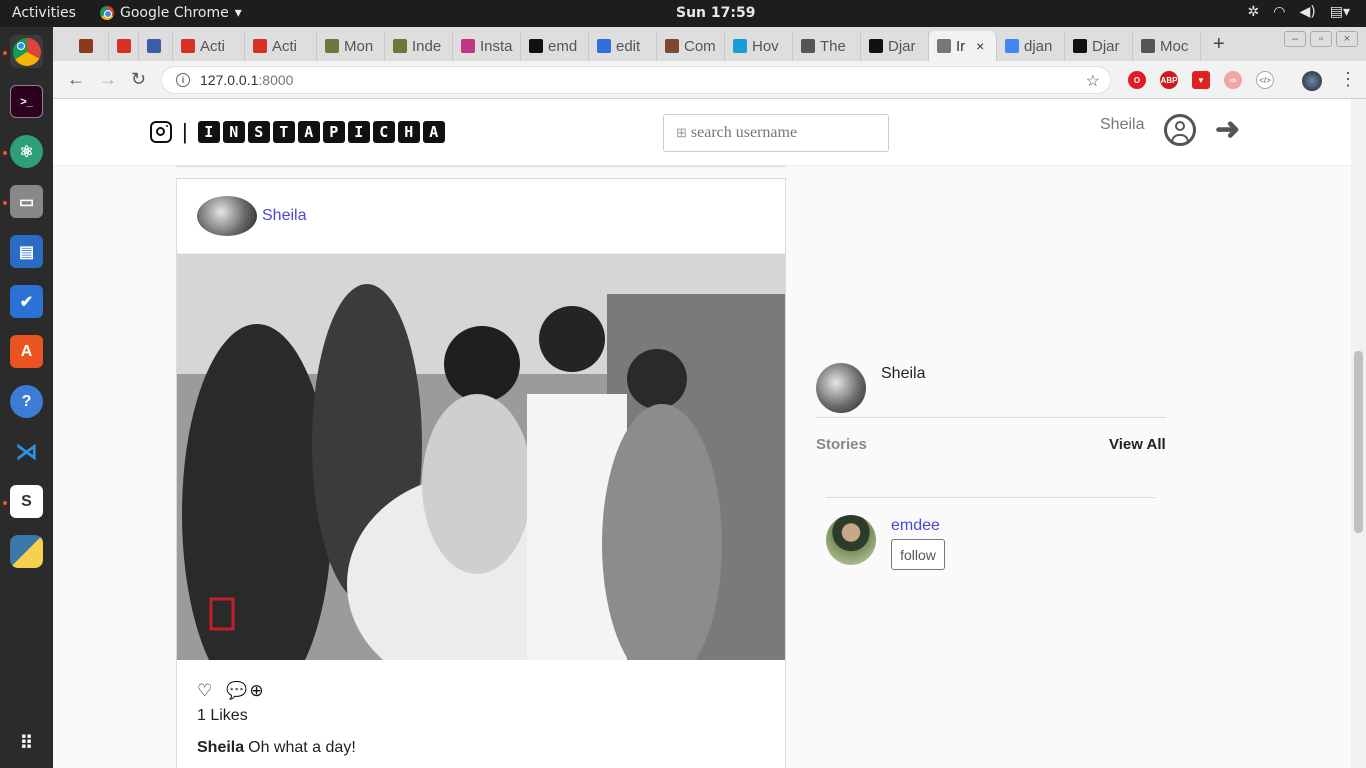  Describe the element at coordinates (26, 351) in the screenshot. I see `software-center-icon: A` at that location.